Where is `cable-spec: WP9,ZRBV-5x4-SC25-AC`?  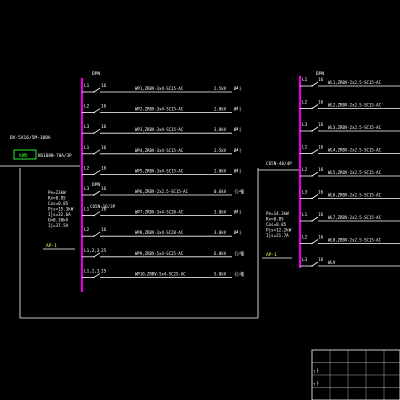
cable-spec: WP9,ZRBV-5x4-SC25-AC is located at coordinates (159, 253).